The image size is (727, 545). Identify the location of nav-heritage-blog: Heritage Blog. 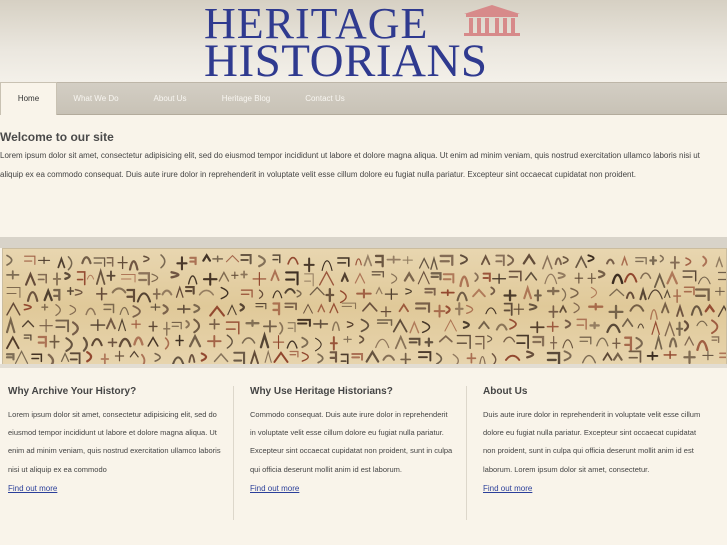
(246, 98).